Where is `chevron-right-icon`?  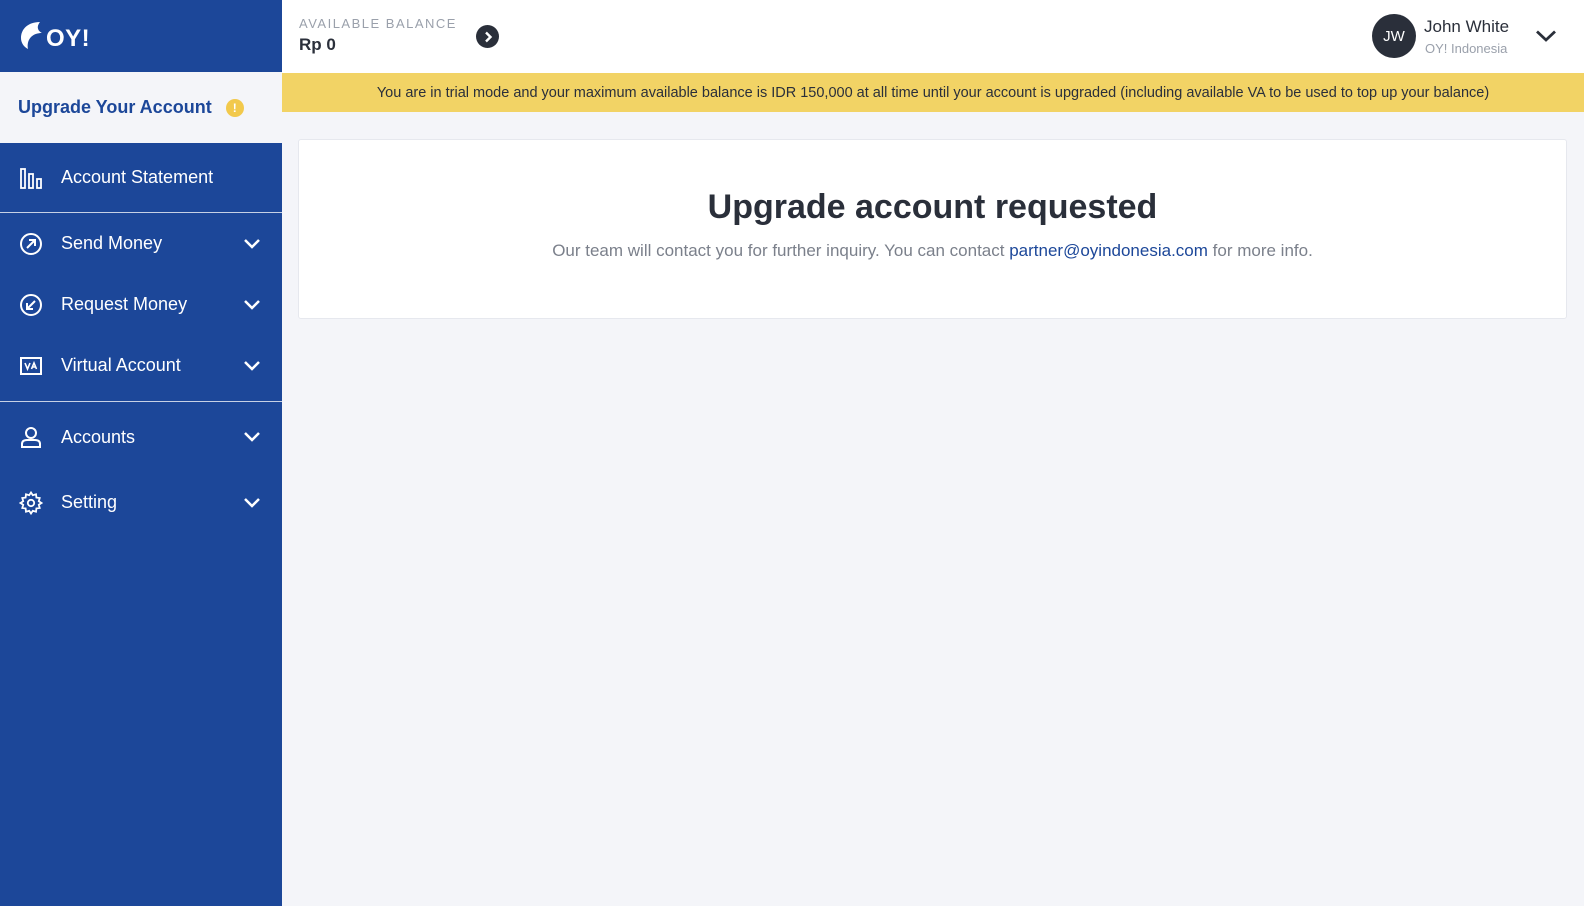
chevron-right-icon is located at coordinates (488, 37).